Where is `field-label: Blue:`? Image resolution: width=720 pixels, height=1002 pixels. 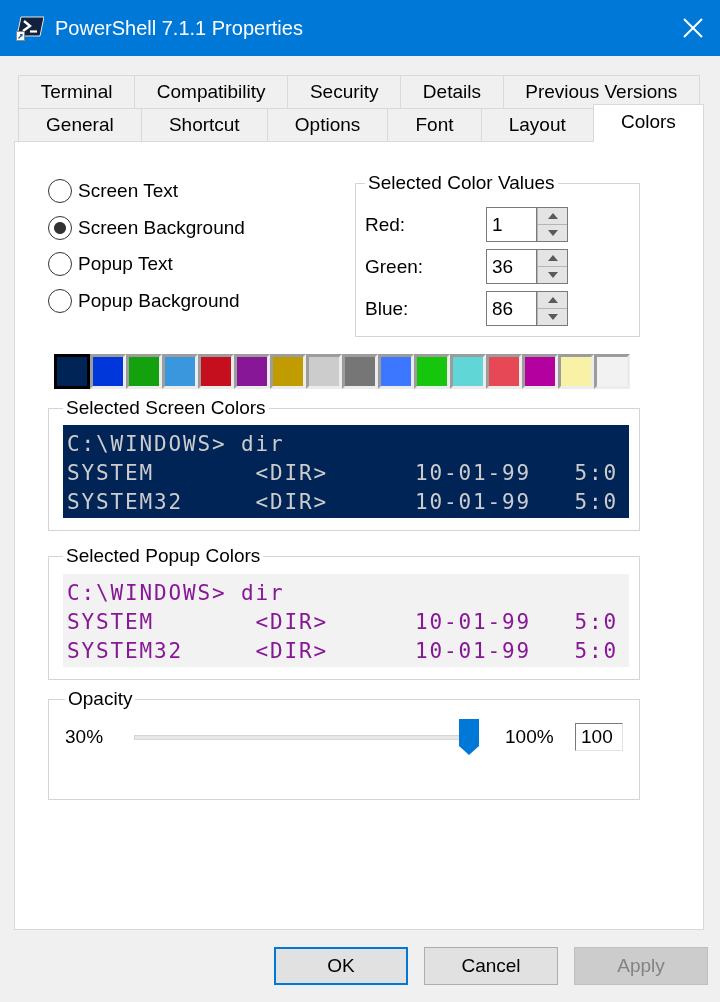 field-label: Blue: is located at coordinates (387, 308).